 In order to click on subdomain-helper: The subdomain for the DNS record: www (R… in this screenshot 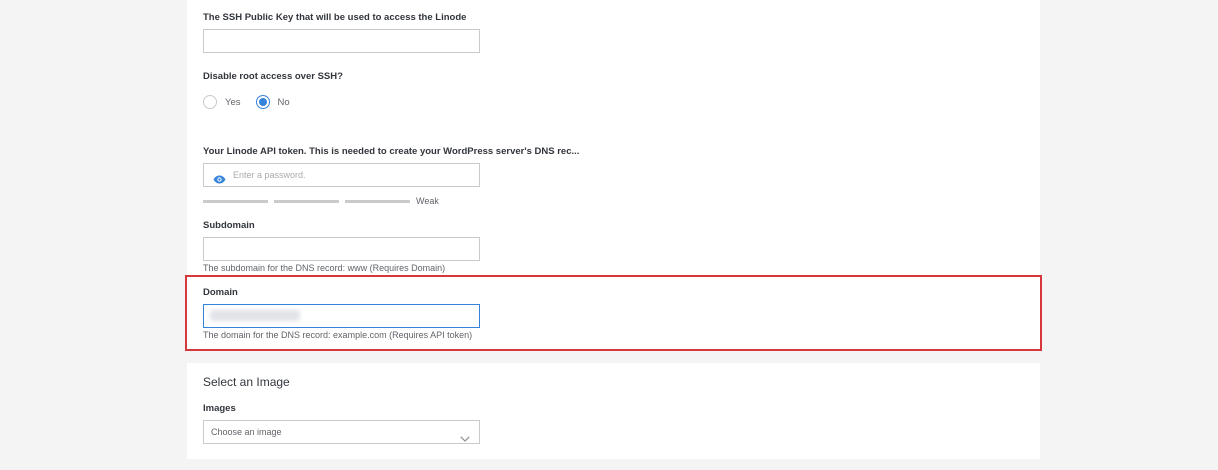, I will do `click(324, 268)`.